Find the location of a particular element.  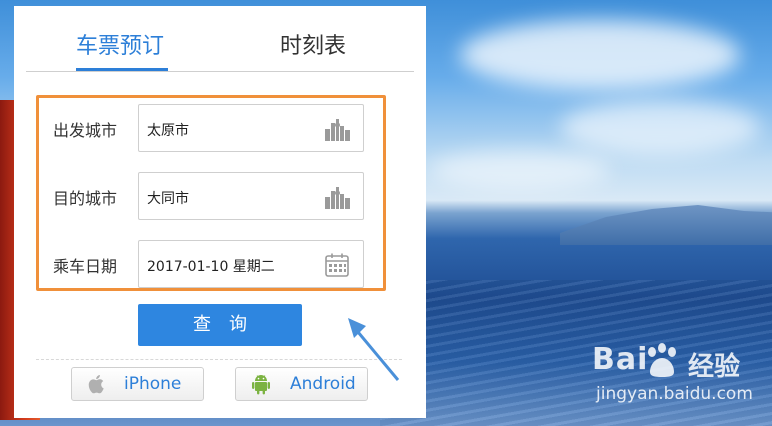

destination-city-input: 大同市 is located at coordinates (251, 196).